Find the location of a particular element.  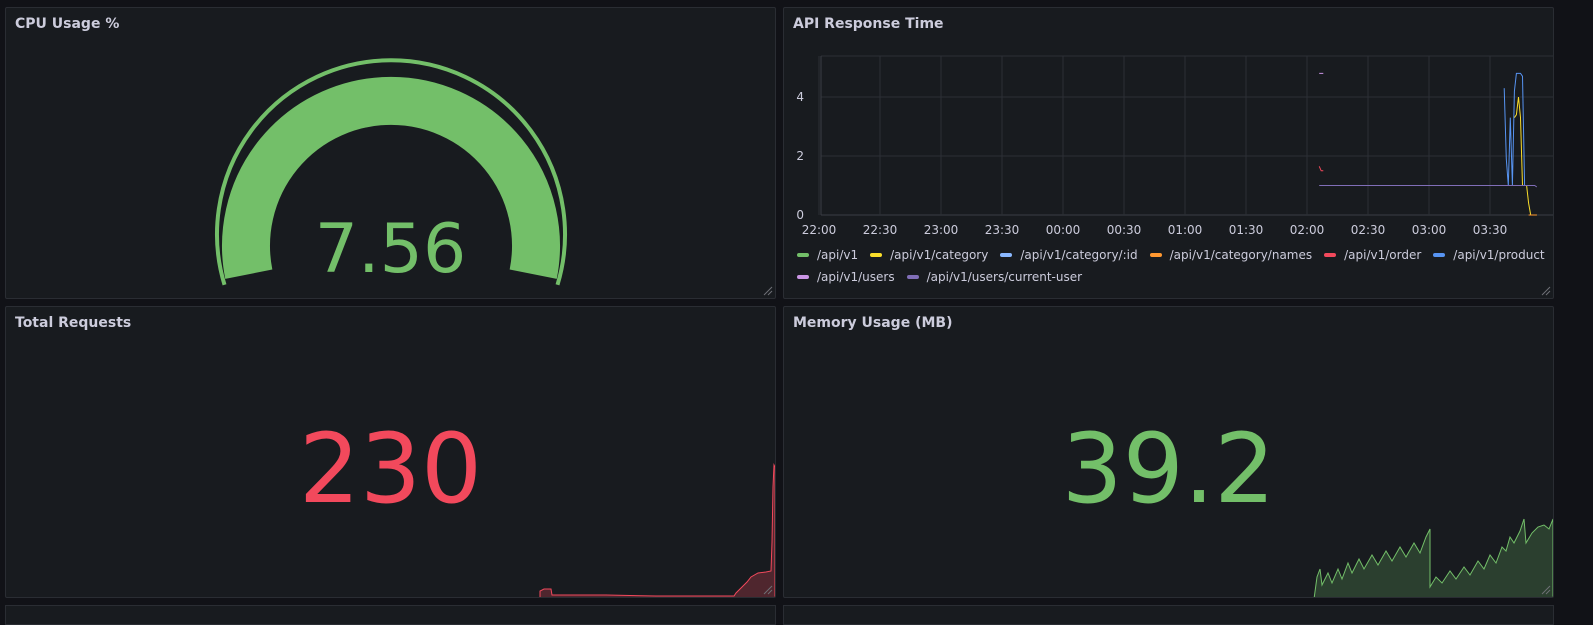

x-tick-label: 23:30 is located at coordinates (1002, 230).